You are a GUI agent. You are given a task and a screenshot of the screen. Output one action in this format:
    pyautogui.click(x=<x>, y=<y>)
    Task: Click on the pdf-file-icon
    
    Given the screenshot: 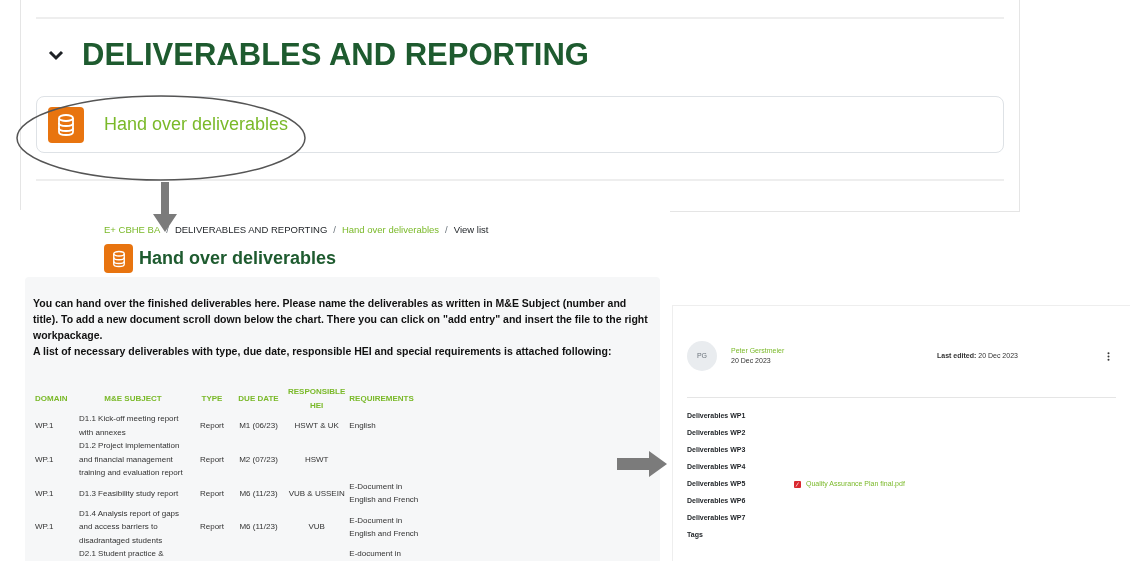 What is the action you would take?
    pyautogui.click(x=797, y=484)
    